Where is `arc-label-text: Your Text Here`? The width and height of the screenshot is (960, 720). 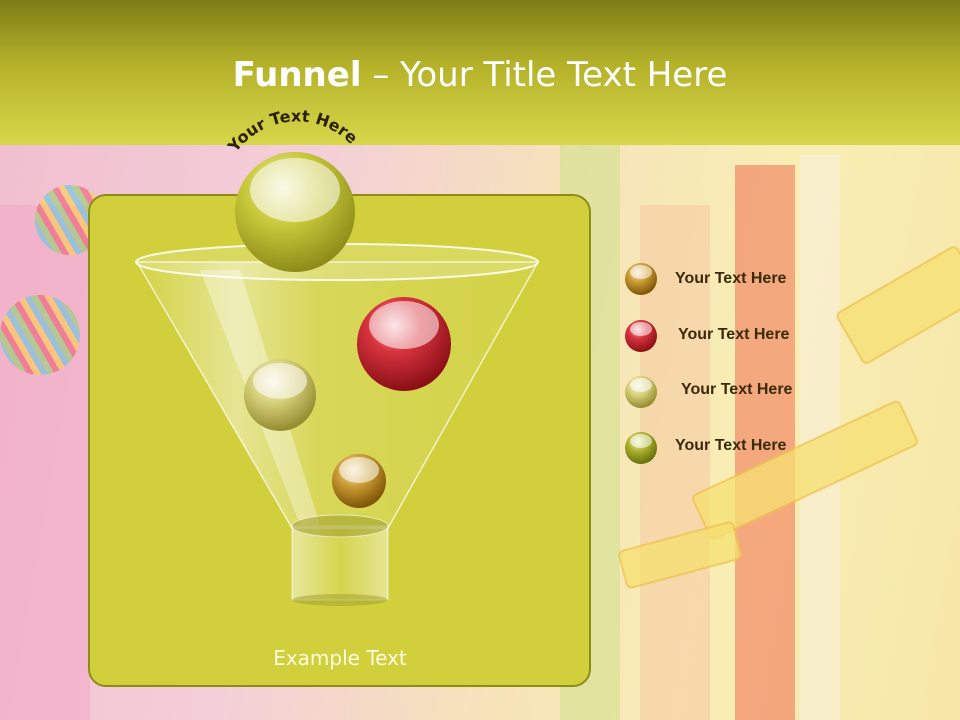
arc-label-text: Your Text Here is located at coordinates (292, 131).